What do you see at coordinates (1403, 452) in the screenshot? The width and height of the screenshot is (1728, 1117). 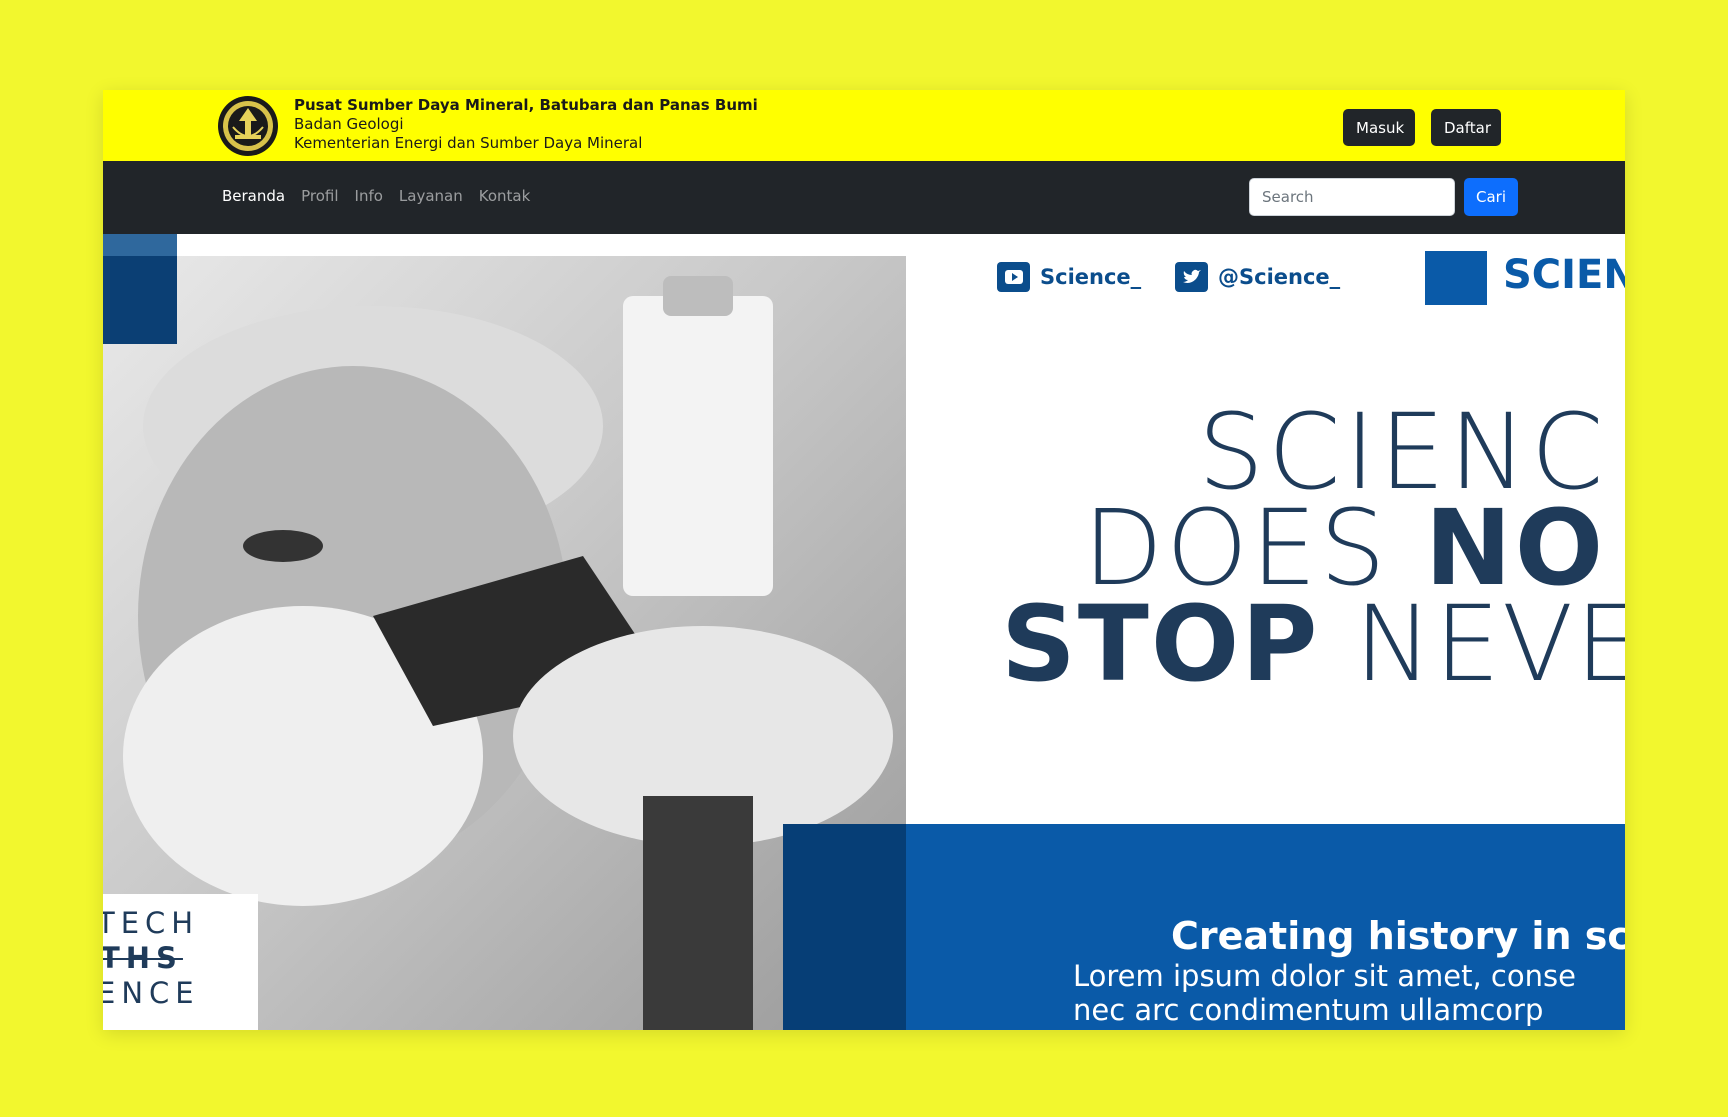 I see `headline-line-1: SCIENC` at bounding box center [1403, 452].